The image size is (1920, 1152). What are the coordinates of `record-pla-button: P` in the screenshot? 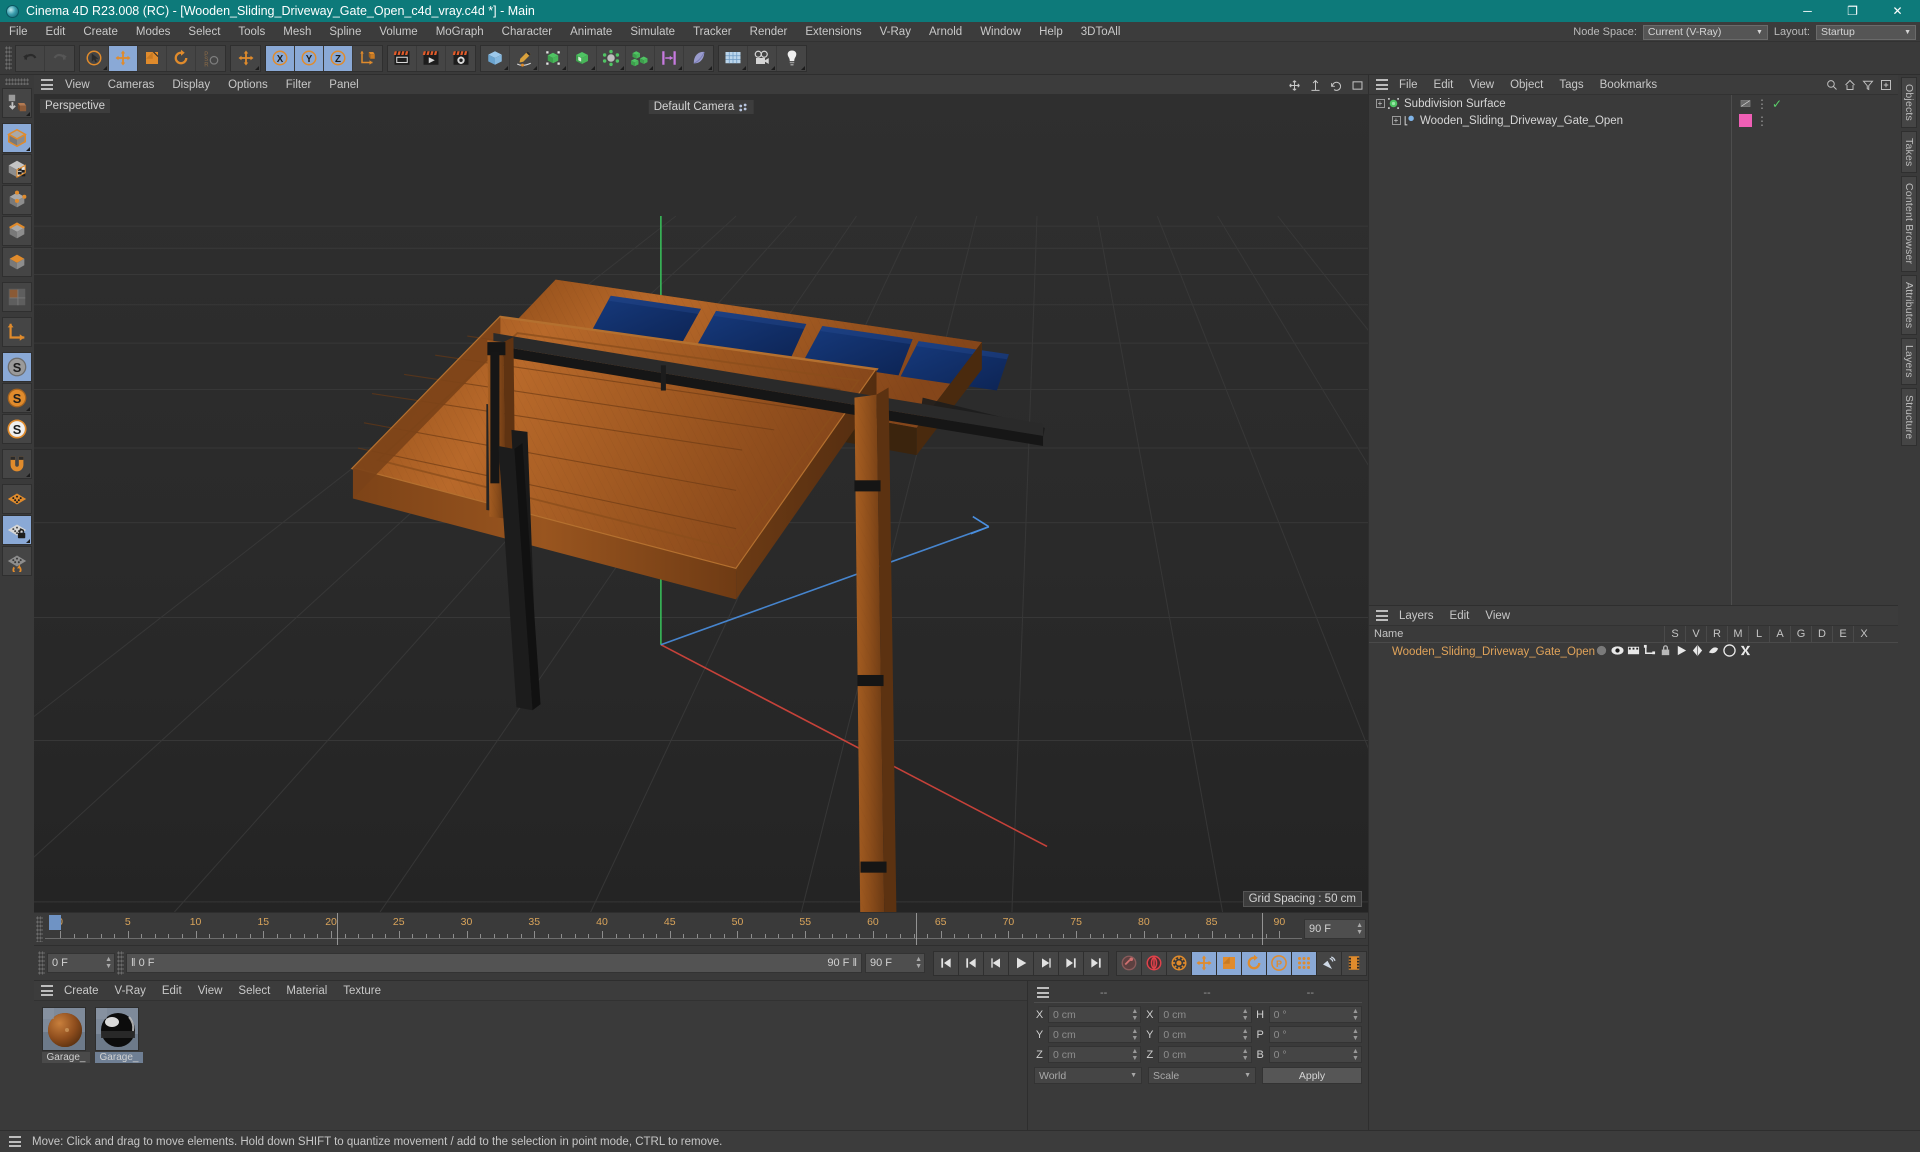 It's located at (1279, 963).